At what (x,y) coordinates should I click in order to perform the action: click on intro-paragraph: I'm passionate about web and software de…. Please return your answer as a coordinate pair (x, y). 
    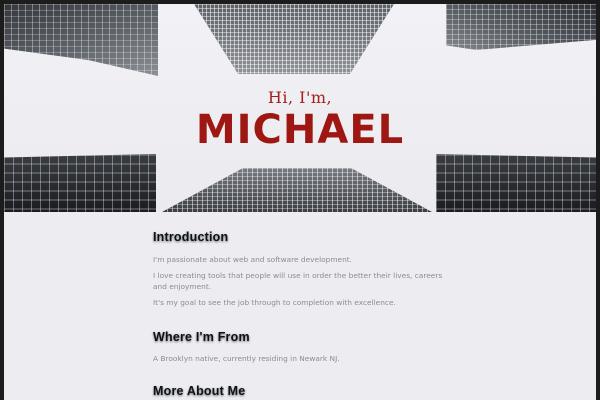
    Looking at the image, I should click on (253, 259).